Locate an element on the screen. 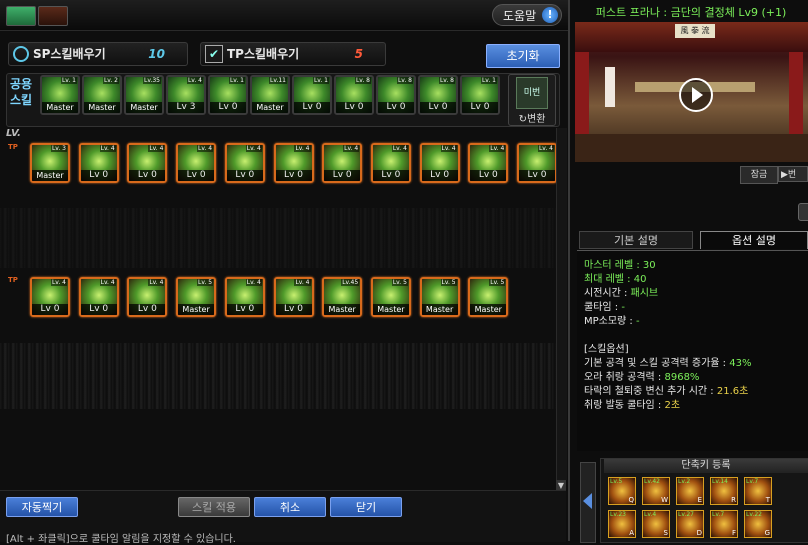 The height and width of the screenshot is (545, 808). video-title: 퍼스트 프라나 : 금단의 결정체 Lv9 (+1) is located at coordinates (691, 12).